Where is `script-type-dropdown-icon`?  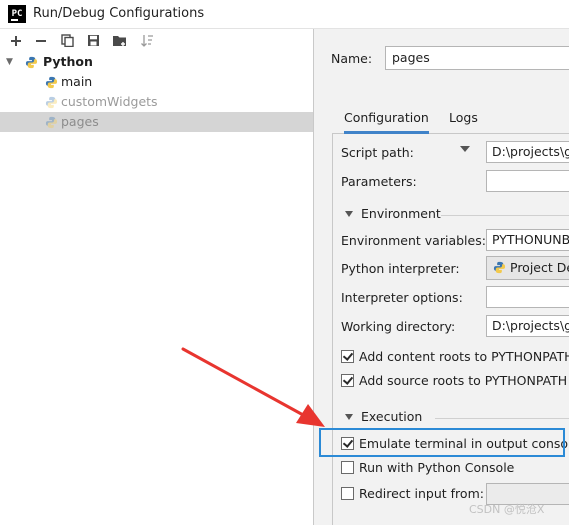
script-type-dropdown-icon is located at coordinates (465, 149).